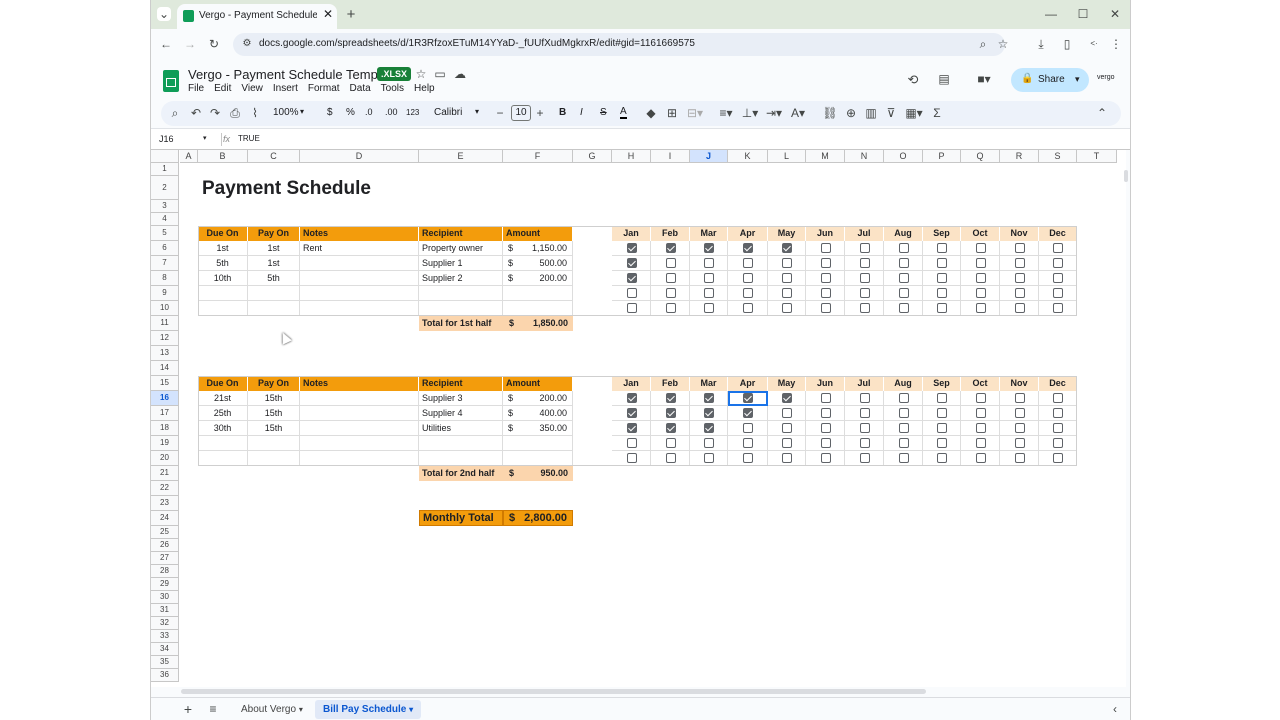 The height and width of the screenshot is (720, 1280). What do you see at coordinates (223, 413) in the screenshot?
I see `due-cell: 25th` at bounding box center [223, 413].